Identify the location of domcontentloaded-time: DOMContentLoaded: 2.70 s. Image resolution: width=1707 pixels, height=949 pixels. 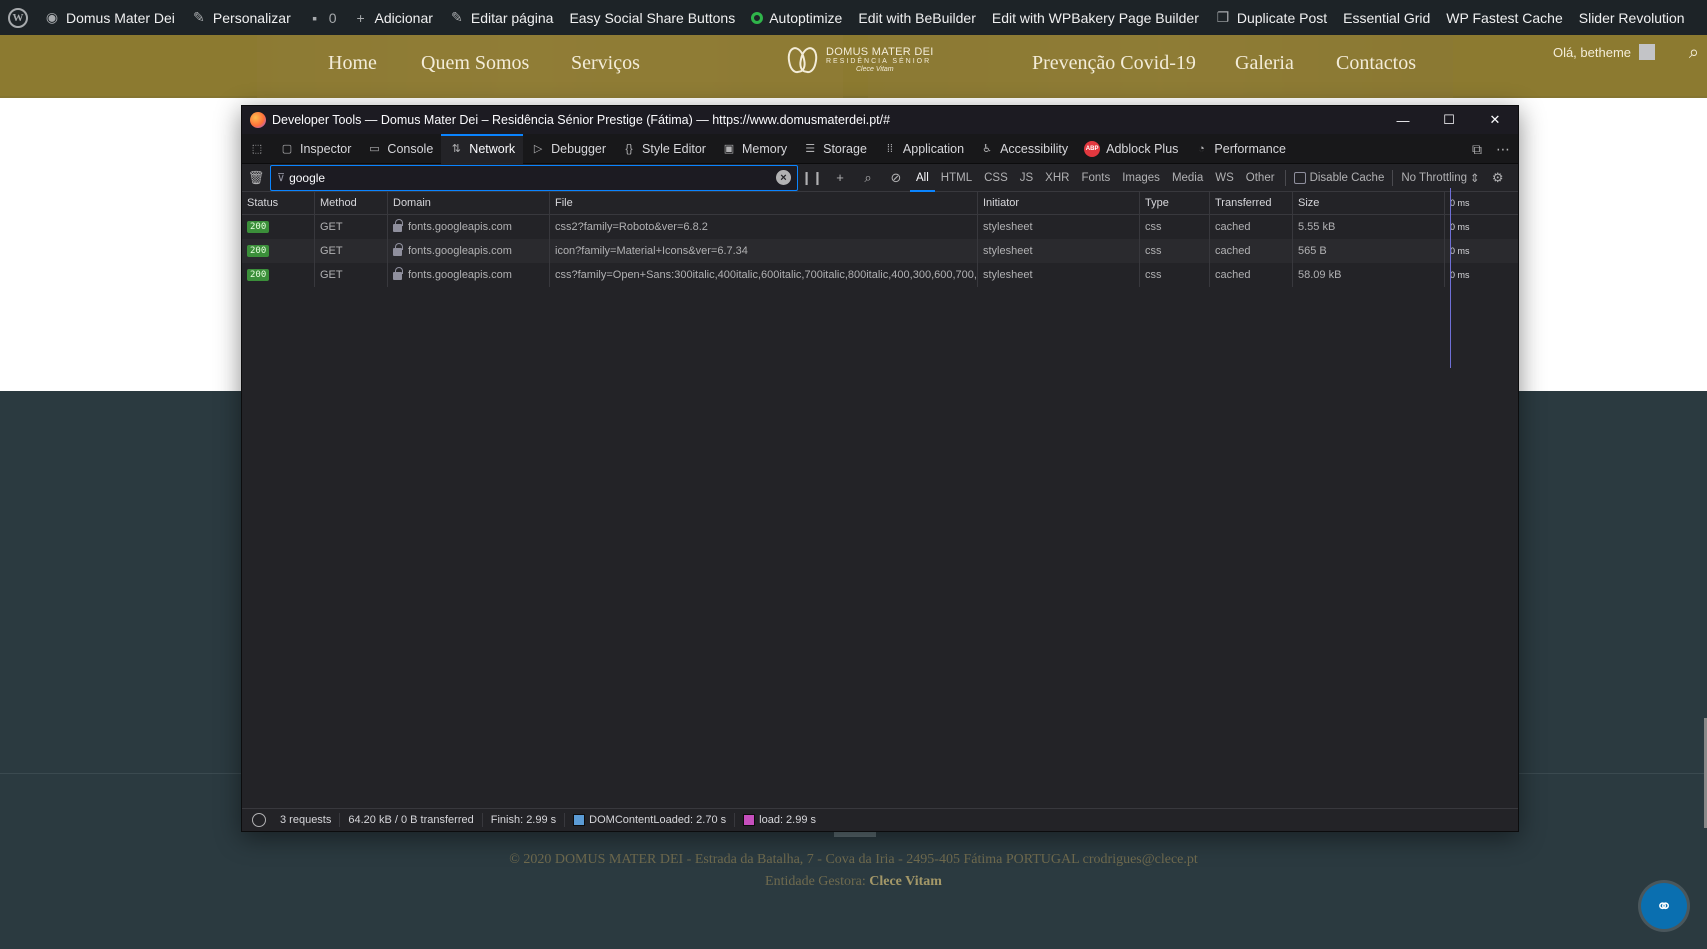
(650, 820).